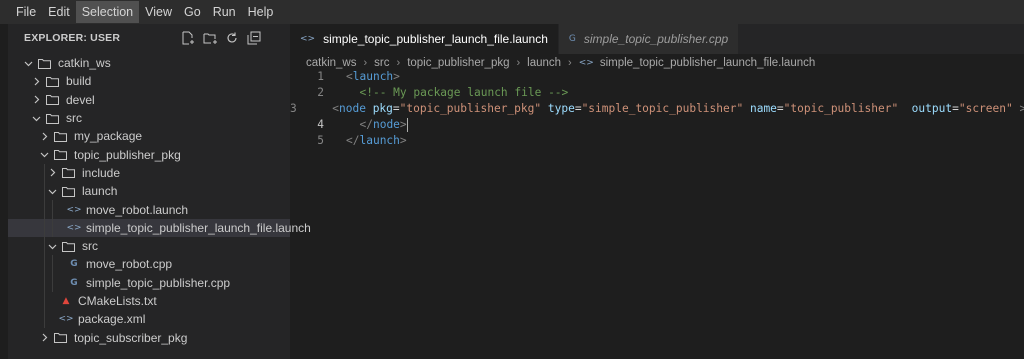 The image size is (1024, 359). What do you see at coordinates (84, 63) in the screenshot?
I see `tree-item-label: catkin_ws` at bounding box center [84, 63].